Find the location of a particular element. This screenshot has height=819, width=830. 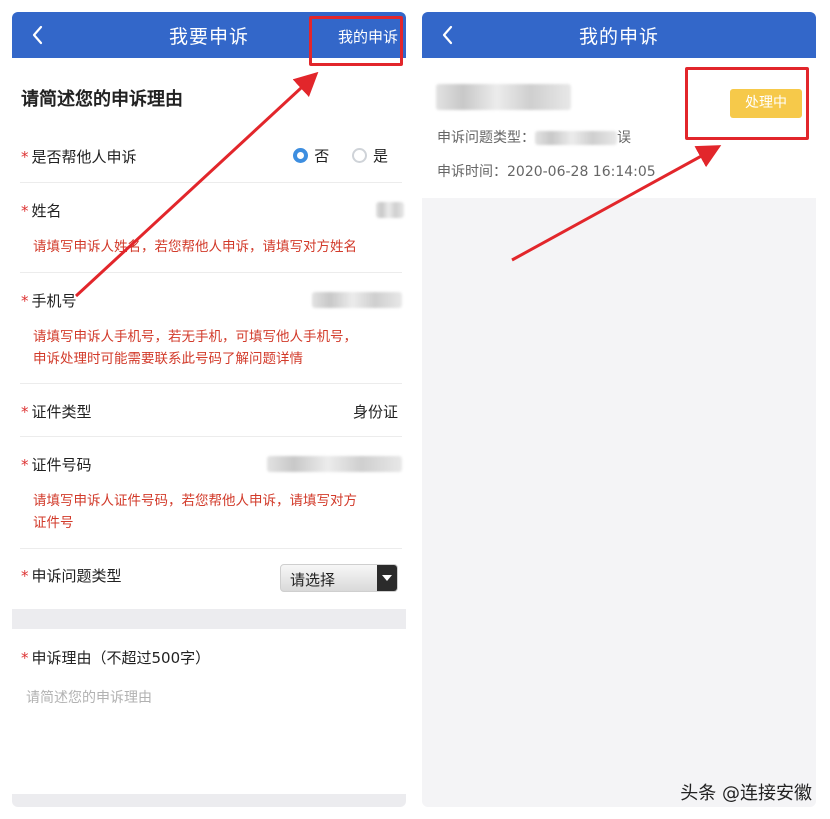

arrow-to-my-appeals is located at coordinates (196, 184).